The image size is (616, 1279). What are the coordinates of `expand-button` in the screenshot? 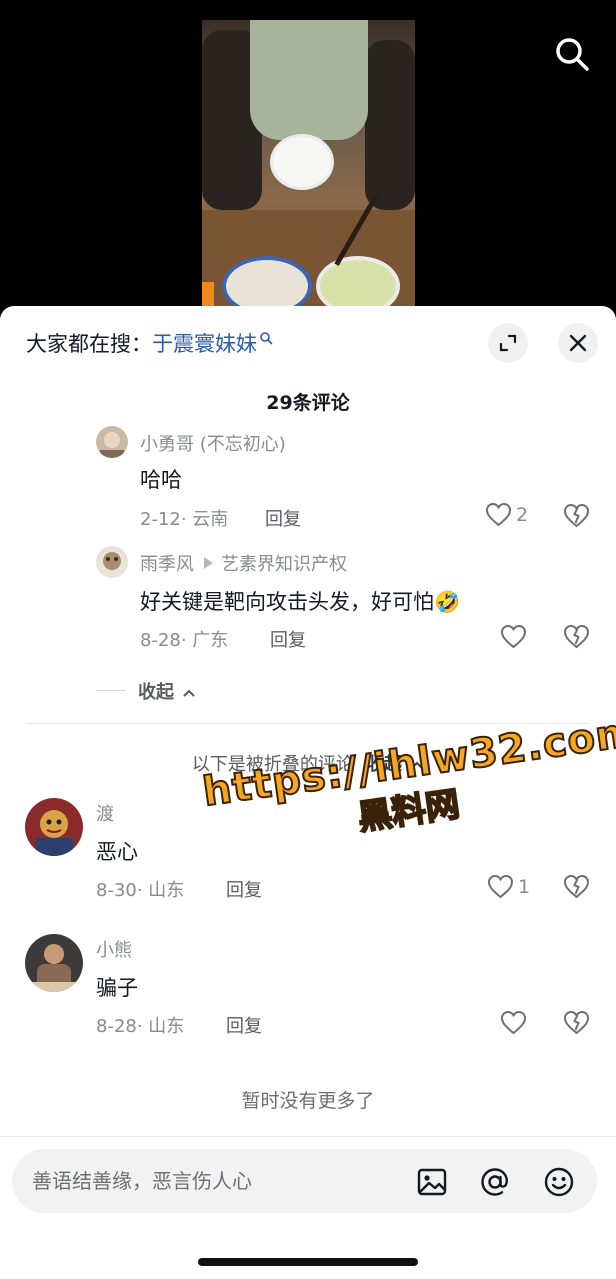 It's located at (508, 343).